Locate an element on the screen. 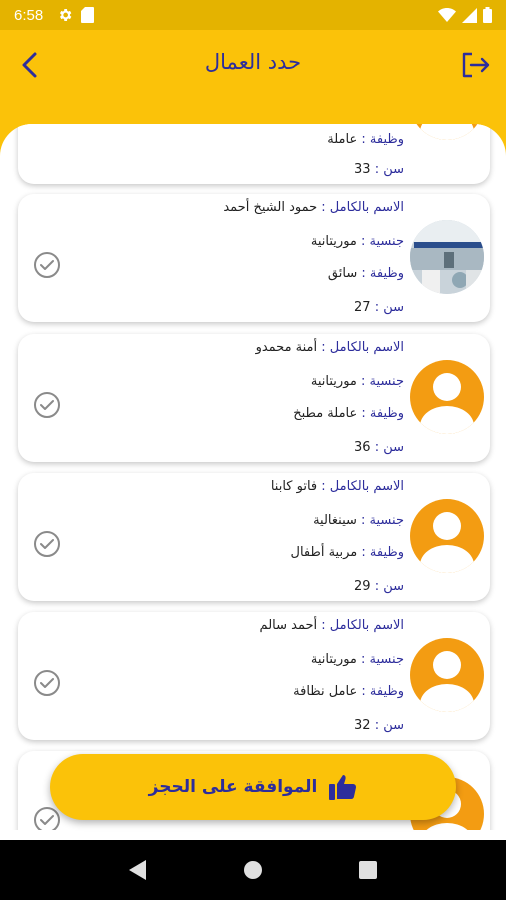 This screenshot has height=900, width=506. status-right-icons is located at coordinates (465, 15).